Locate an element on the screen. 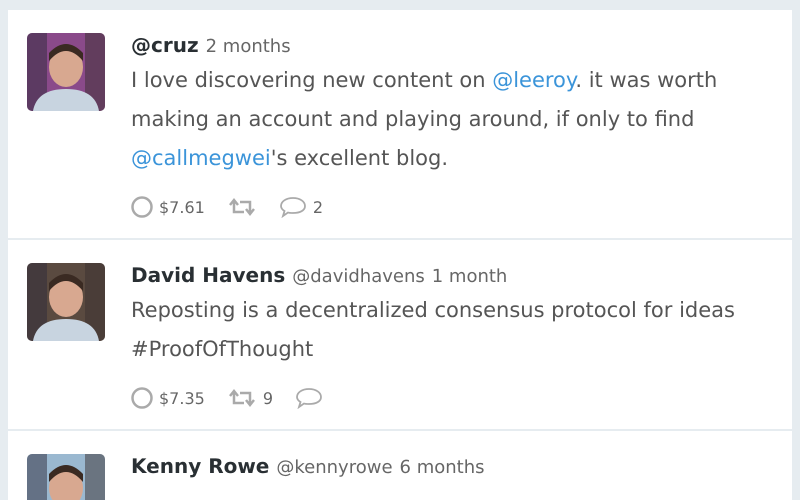 The height and width of the screenshot is (500, 800). mention-link: @leeroy is located at coordinates (534, 80).